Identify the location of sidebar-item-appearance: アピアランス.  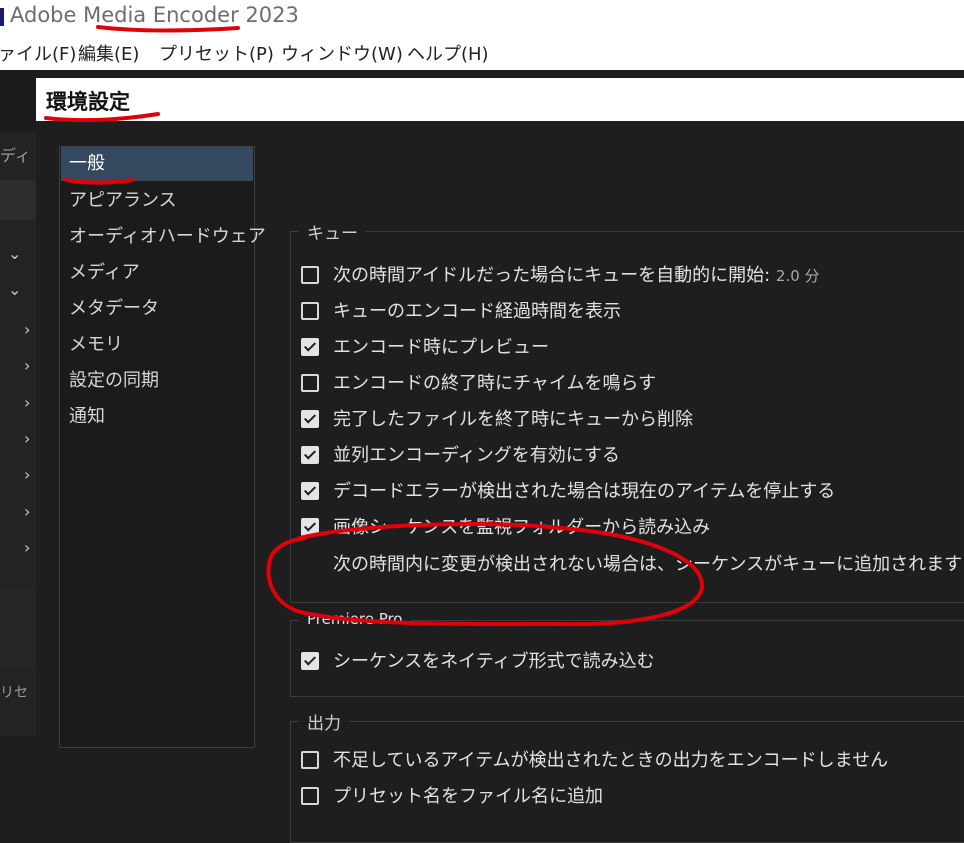
(157, 201).